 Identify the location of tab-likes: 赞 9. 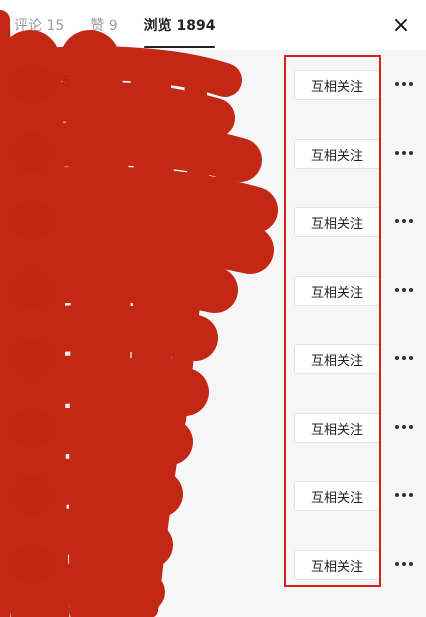
(103, 25).